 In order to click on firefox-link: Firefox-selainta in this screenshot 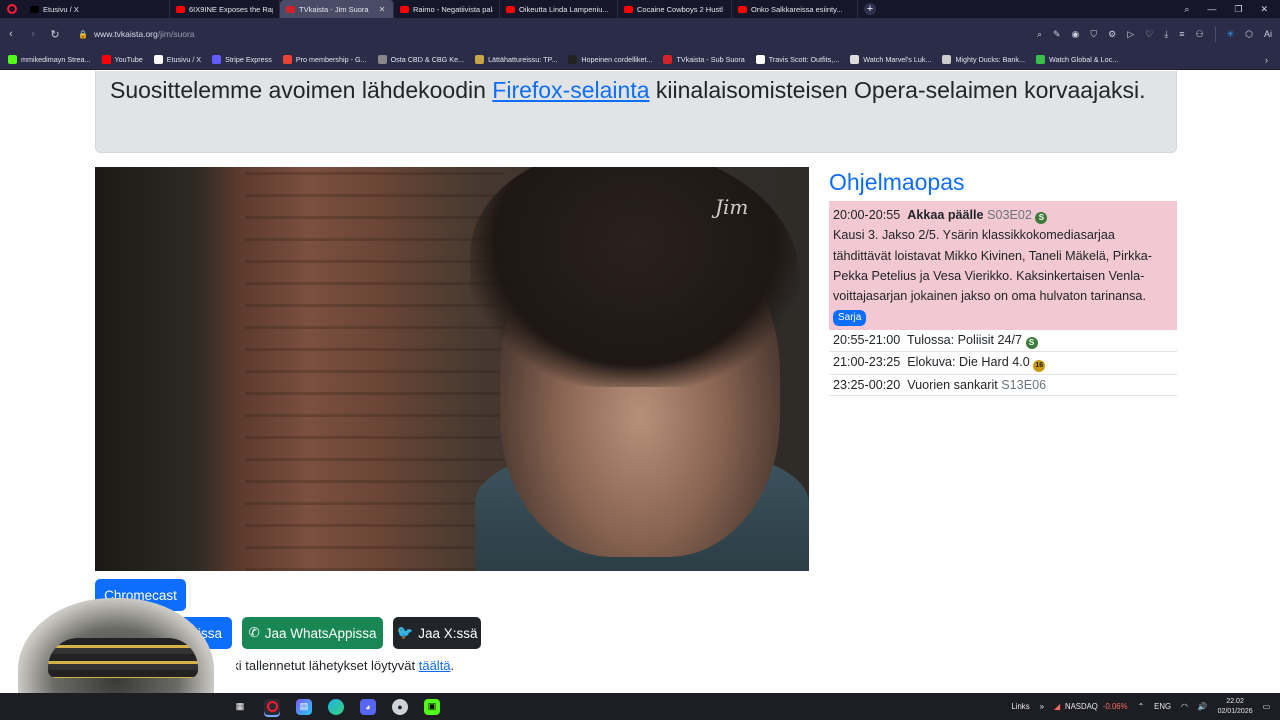, I will do `click(570, 90)`.